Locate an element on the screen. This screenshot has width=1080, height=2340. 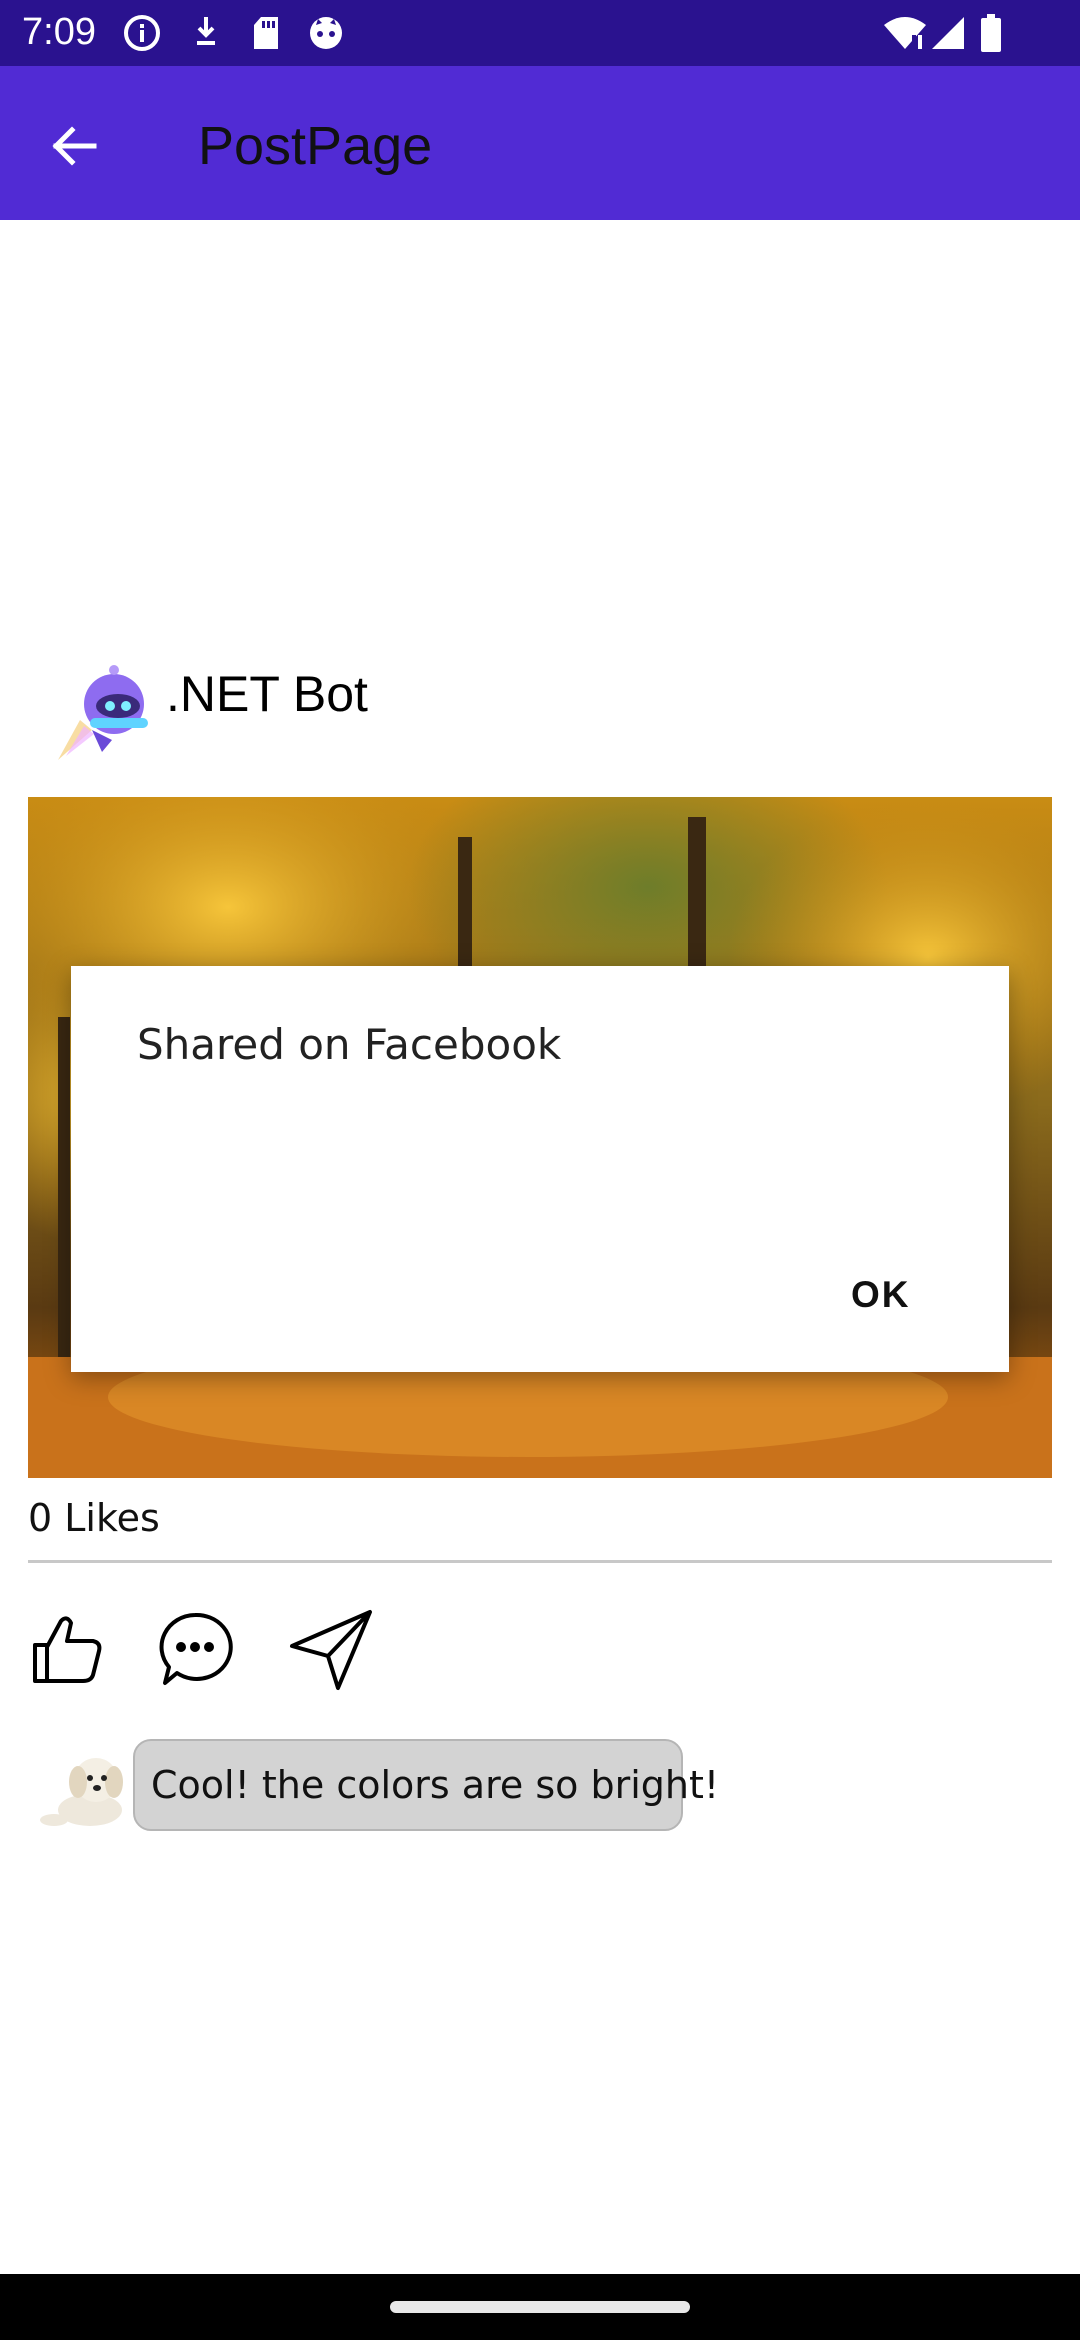
commenter-avatar is located at coordinates (84, 1791).